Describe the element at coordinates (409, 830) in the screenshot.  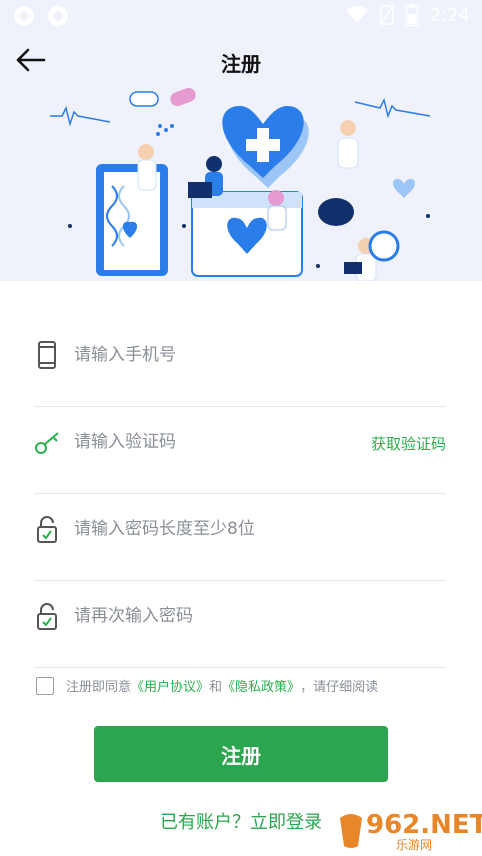
I see `site-watermark: 962.NET 乐游网` at that location.